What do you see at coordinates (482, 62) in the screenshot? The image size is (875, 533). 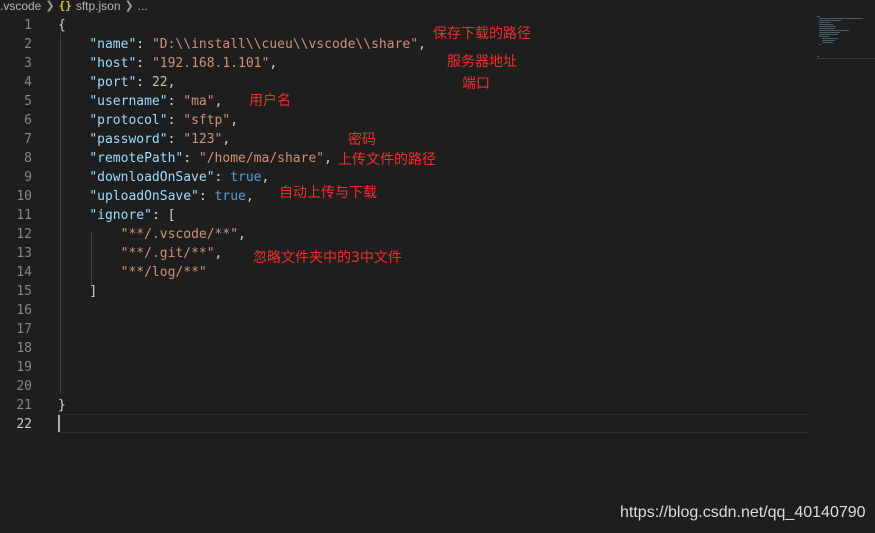 I see `annotation-server-address: 服务器地址` at bounding box center [482, 62].